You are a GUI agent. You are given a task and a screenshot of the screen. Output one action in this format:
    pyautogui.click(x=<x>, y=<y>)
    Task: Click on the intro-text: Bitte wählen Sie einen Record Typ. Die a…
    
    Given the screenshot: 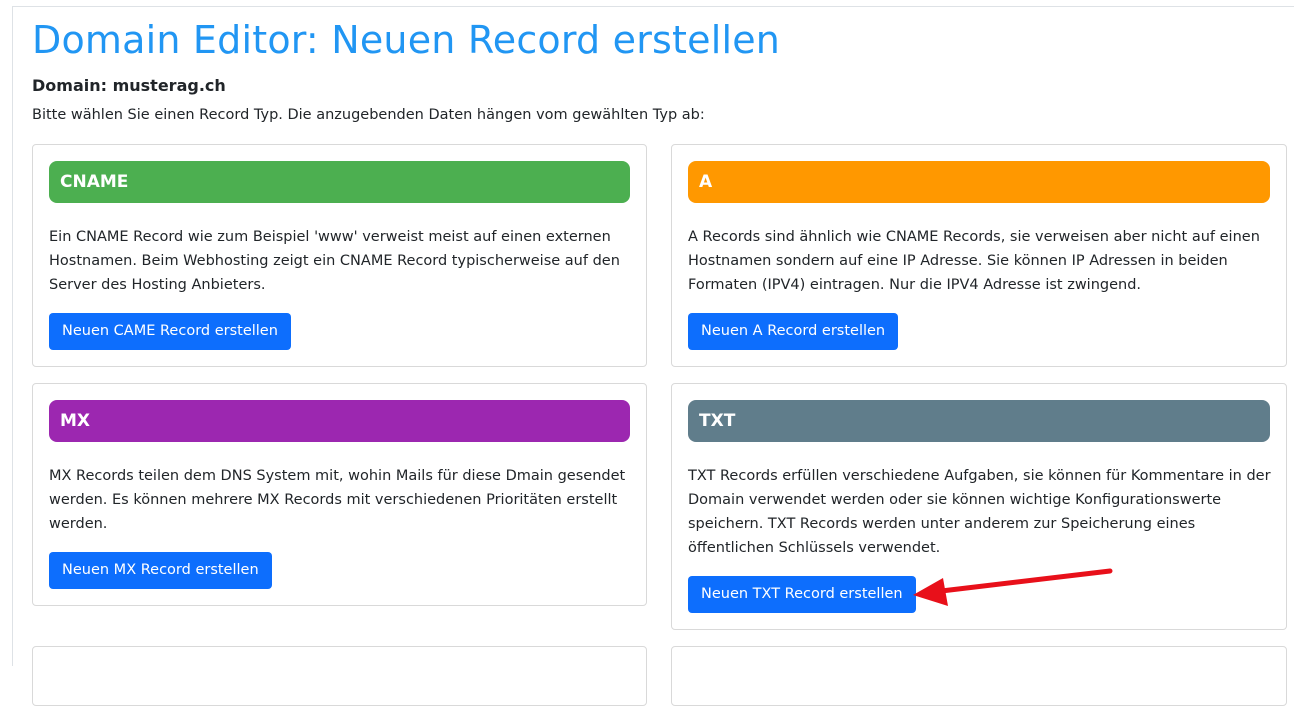 What is the action you would take?
    pyautogui.click(x=368, y=115)
    